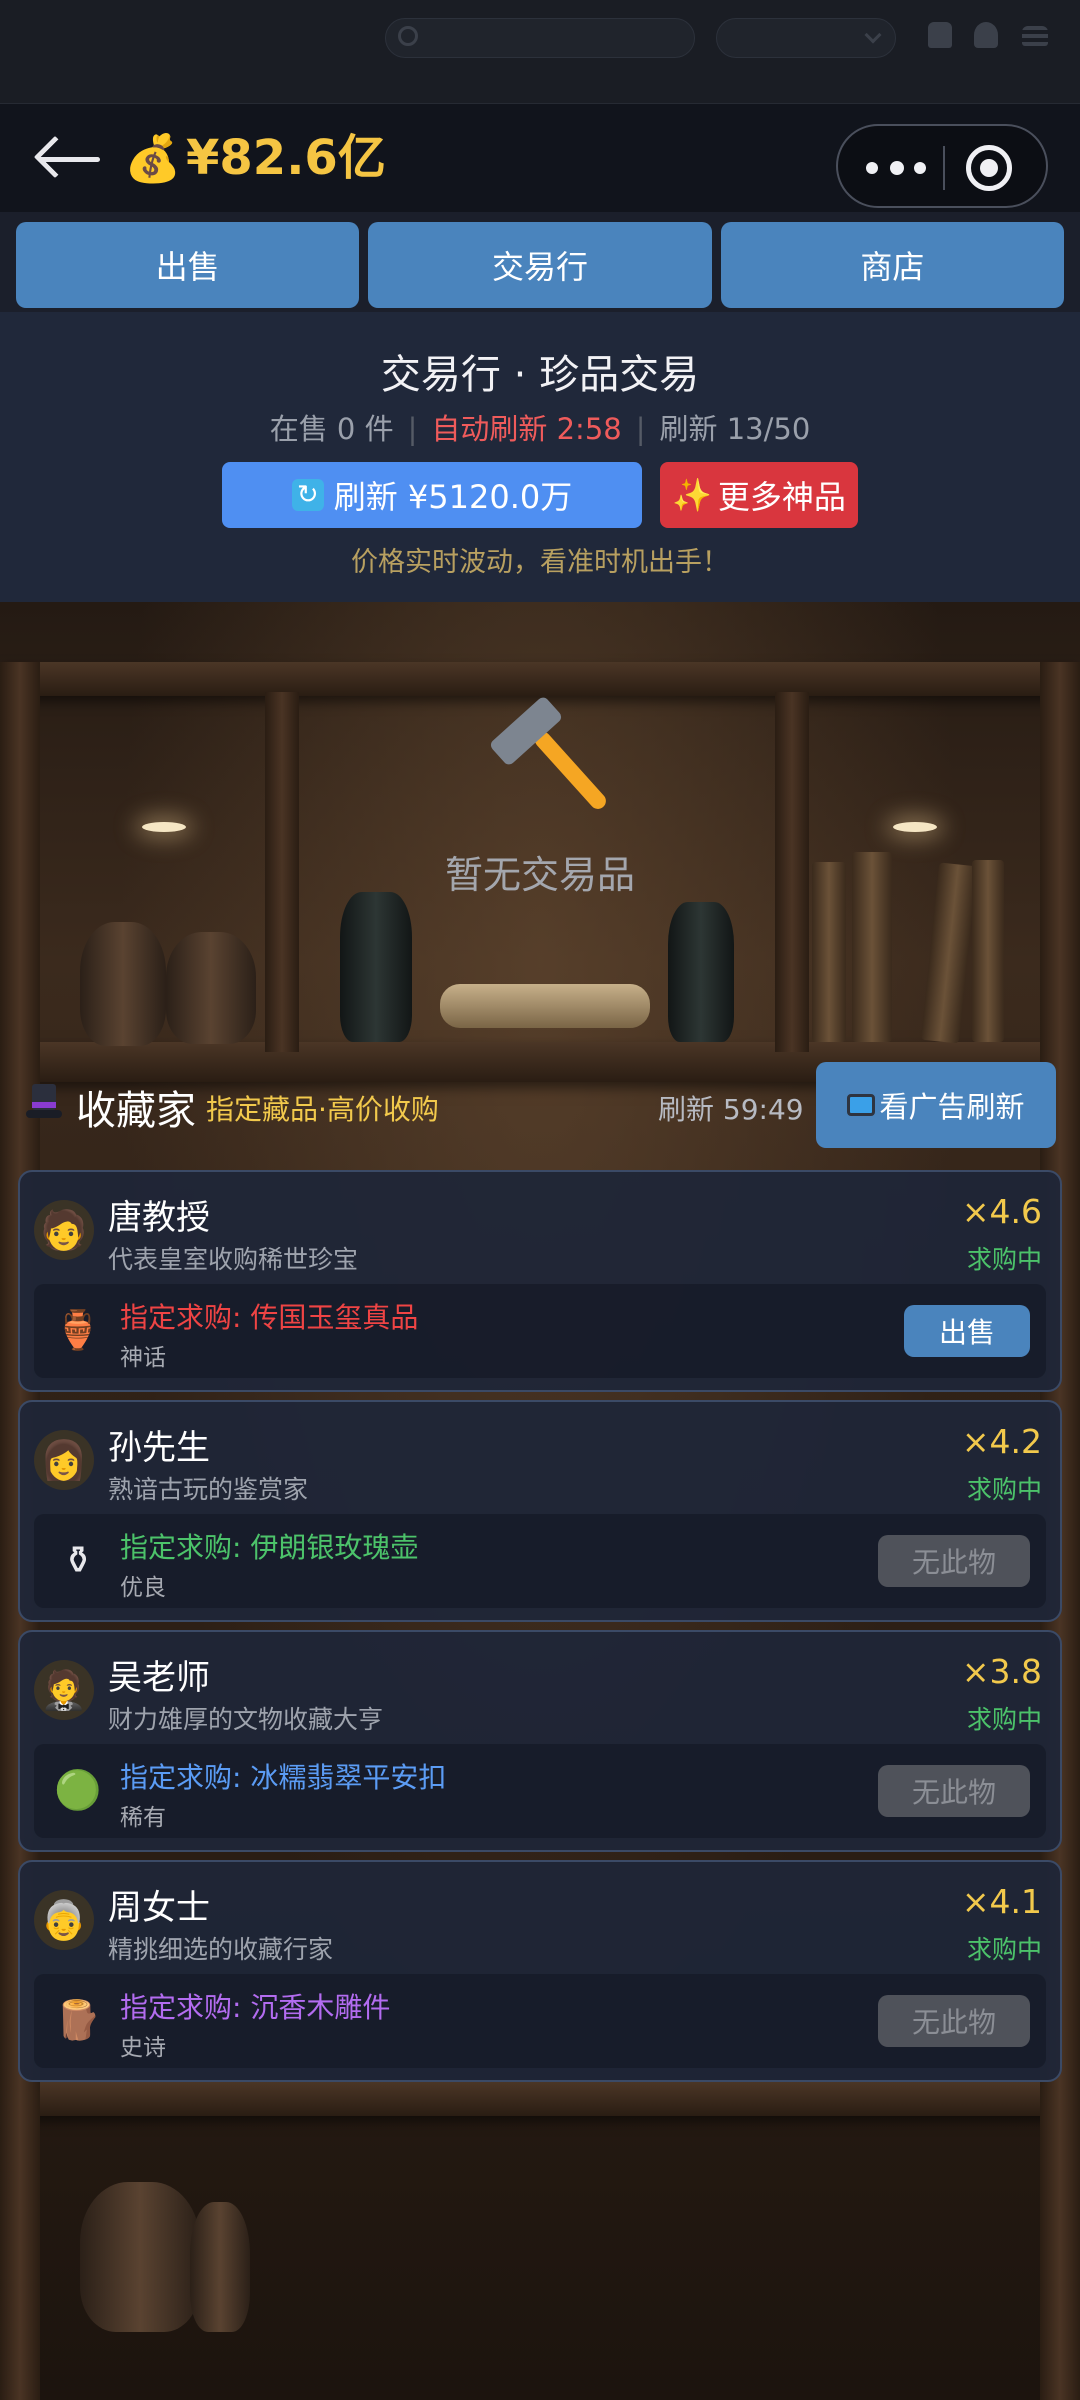 Image resolution: width=1080 pixels, height=2400 pixels. I want to click on refresh-button-label: 刷新 ¥5120.0万, so click(453, 497).